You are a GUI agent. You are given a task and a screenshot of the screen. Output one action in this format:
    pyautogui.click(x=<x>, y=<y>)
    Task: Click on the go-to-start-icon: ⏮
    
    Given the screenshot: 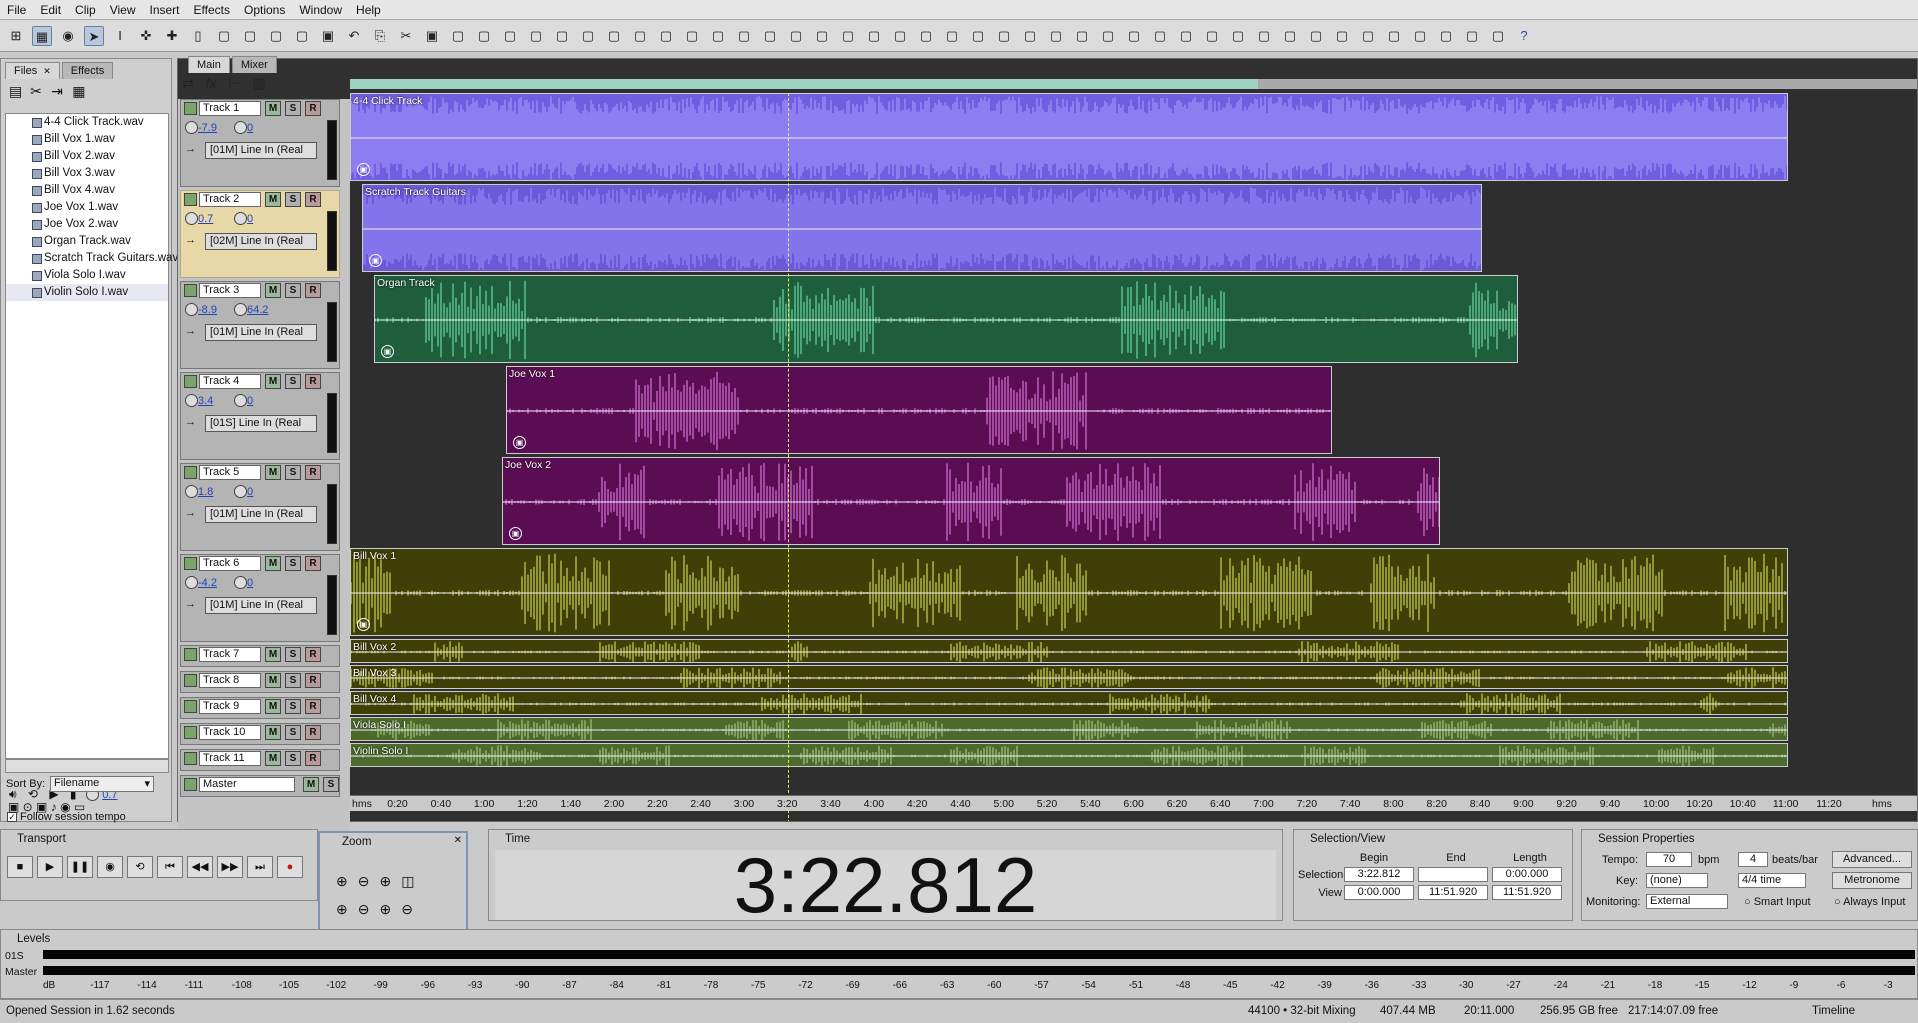 What is the action you would take?
    pyautogui.click(x=170, y=867)
    